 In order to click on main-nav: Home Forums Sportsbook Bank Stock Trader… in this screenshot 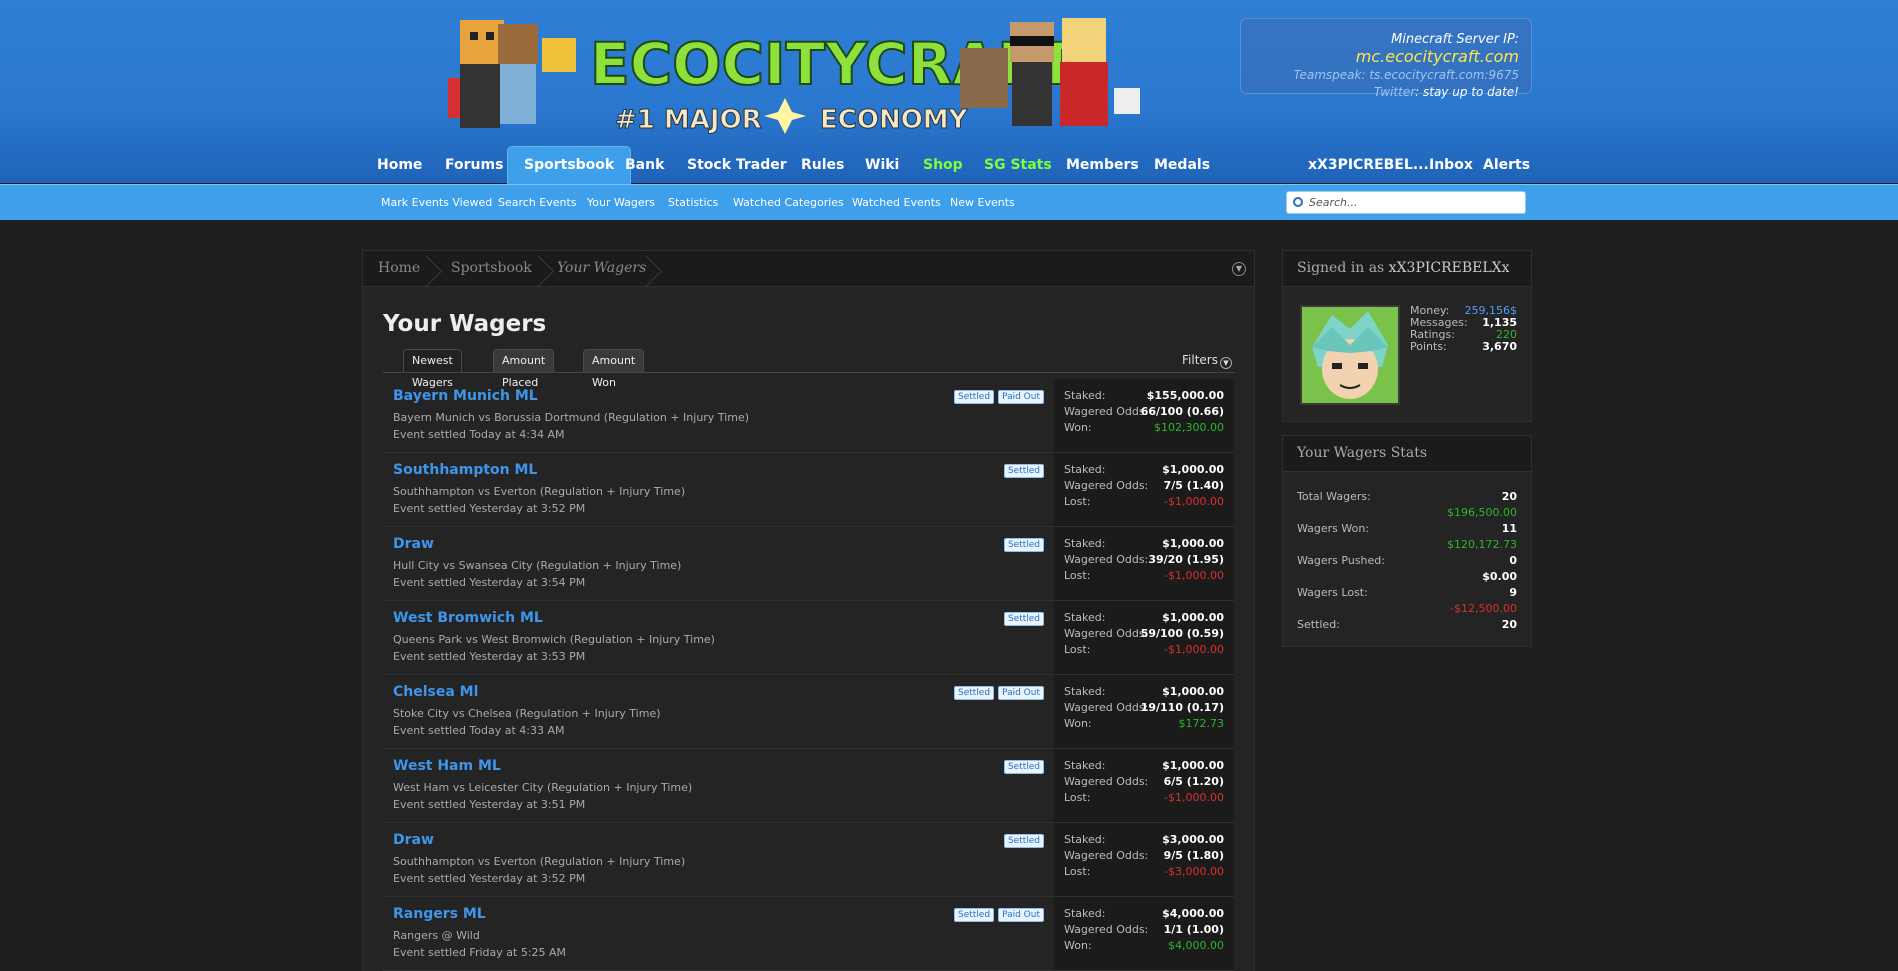, I will do `click(949, 165)`.